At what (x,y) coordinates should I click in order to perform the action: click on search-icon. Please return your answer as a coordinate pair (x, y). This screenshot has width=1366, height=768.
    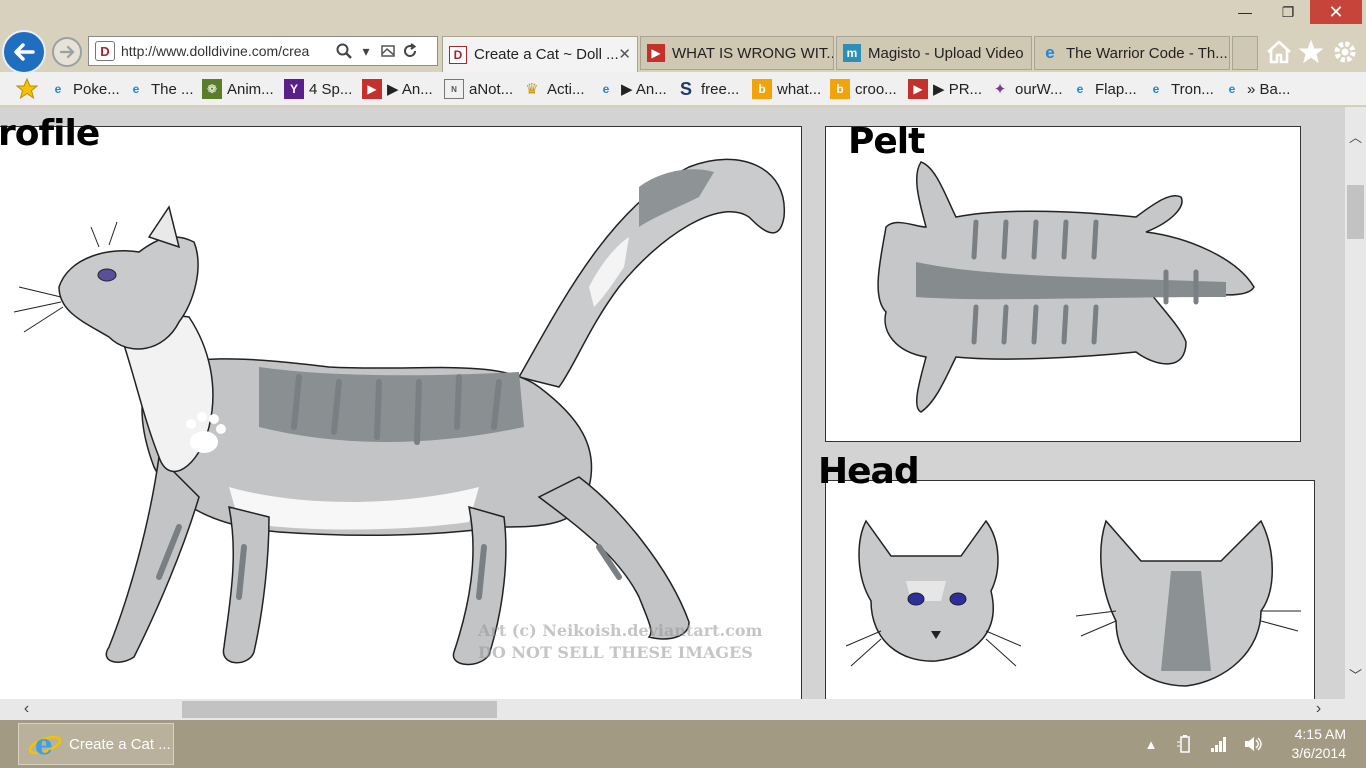
    Looking at the image, I should click on (344, 51).